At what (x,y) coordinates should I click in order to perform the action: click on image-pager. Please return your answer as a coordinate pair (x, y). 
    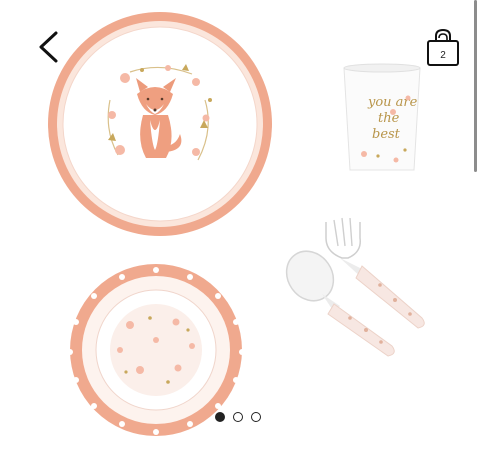
    Looking at the image, I should click on (238, 417).